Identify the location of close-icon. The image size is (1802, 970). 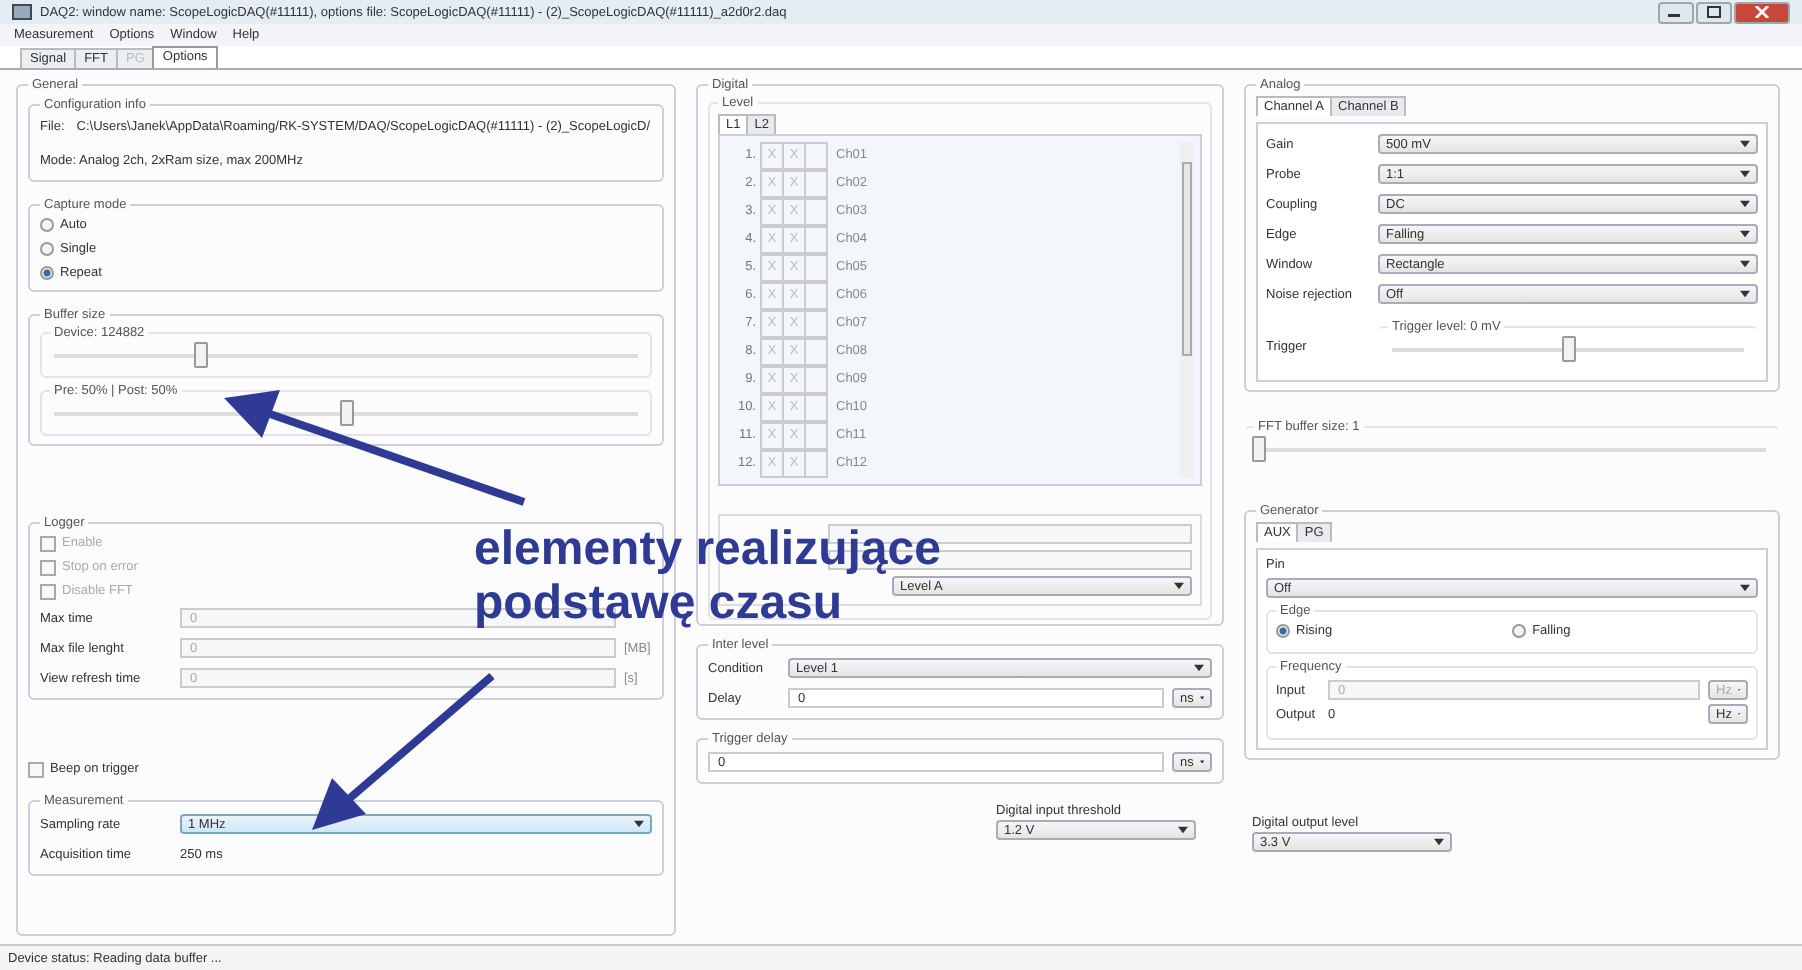
(1762, 12).